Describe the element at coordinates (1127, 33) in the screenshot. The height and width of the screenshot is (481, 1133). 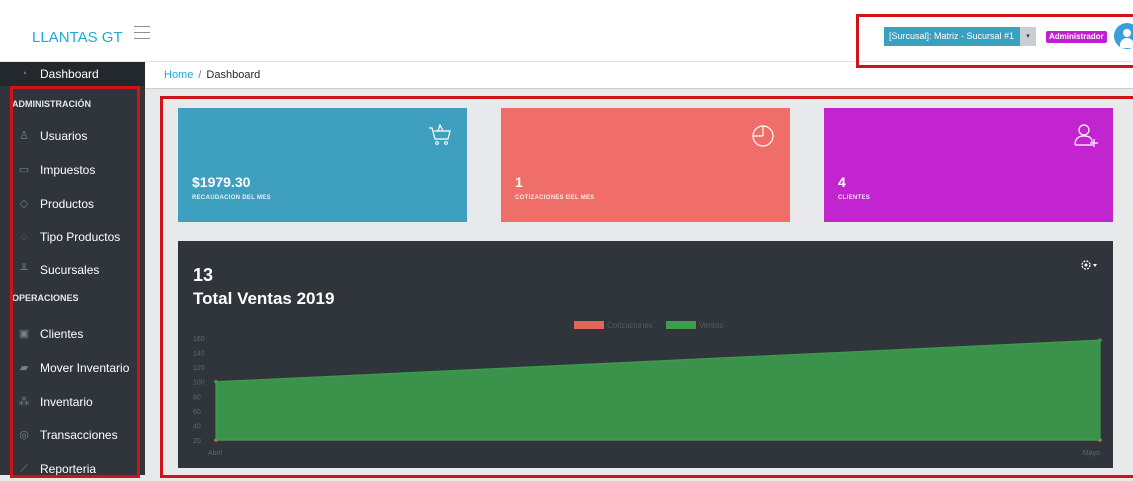
I see `avatar-head-shape` at that location.